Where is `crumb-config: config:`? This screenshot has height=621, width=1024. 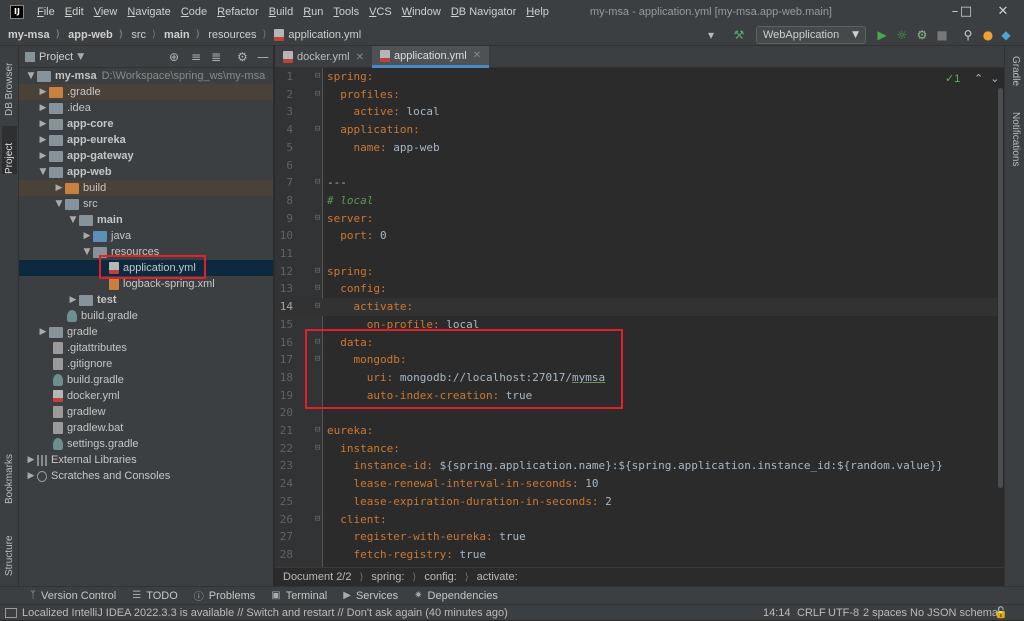
crumb-config: config: is located at coordinates (440, 577).